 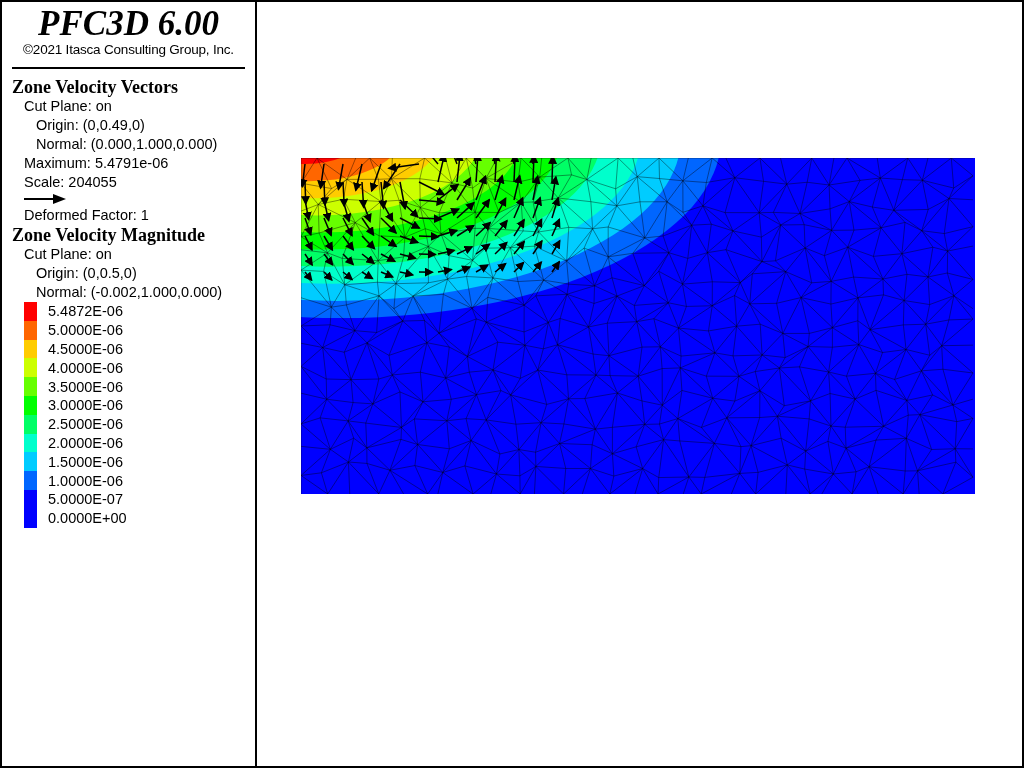 I want to click on legend-value: 0.0000E+00, so click(x=87, y=518).